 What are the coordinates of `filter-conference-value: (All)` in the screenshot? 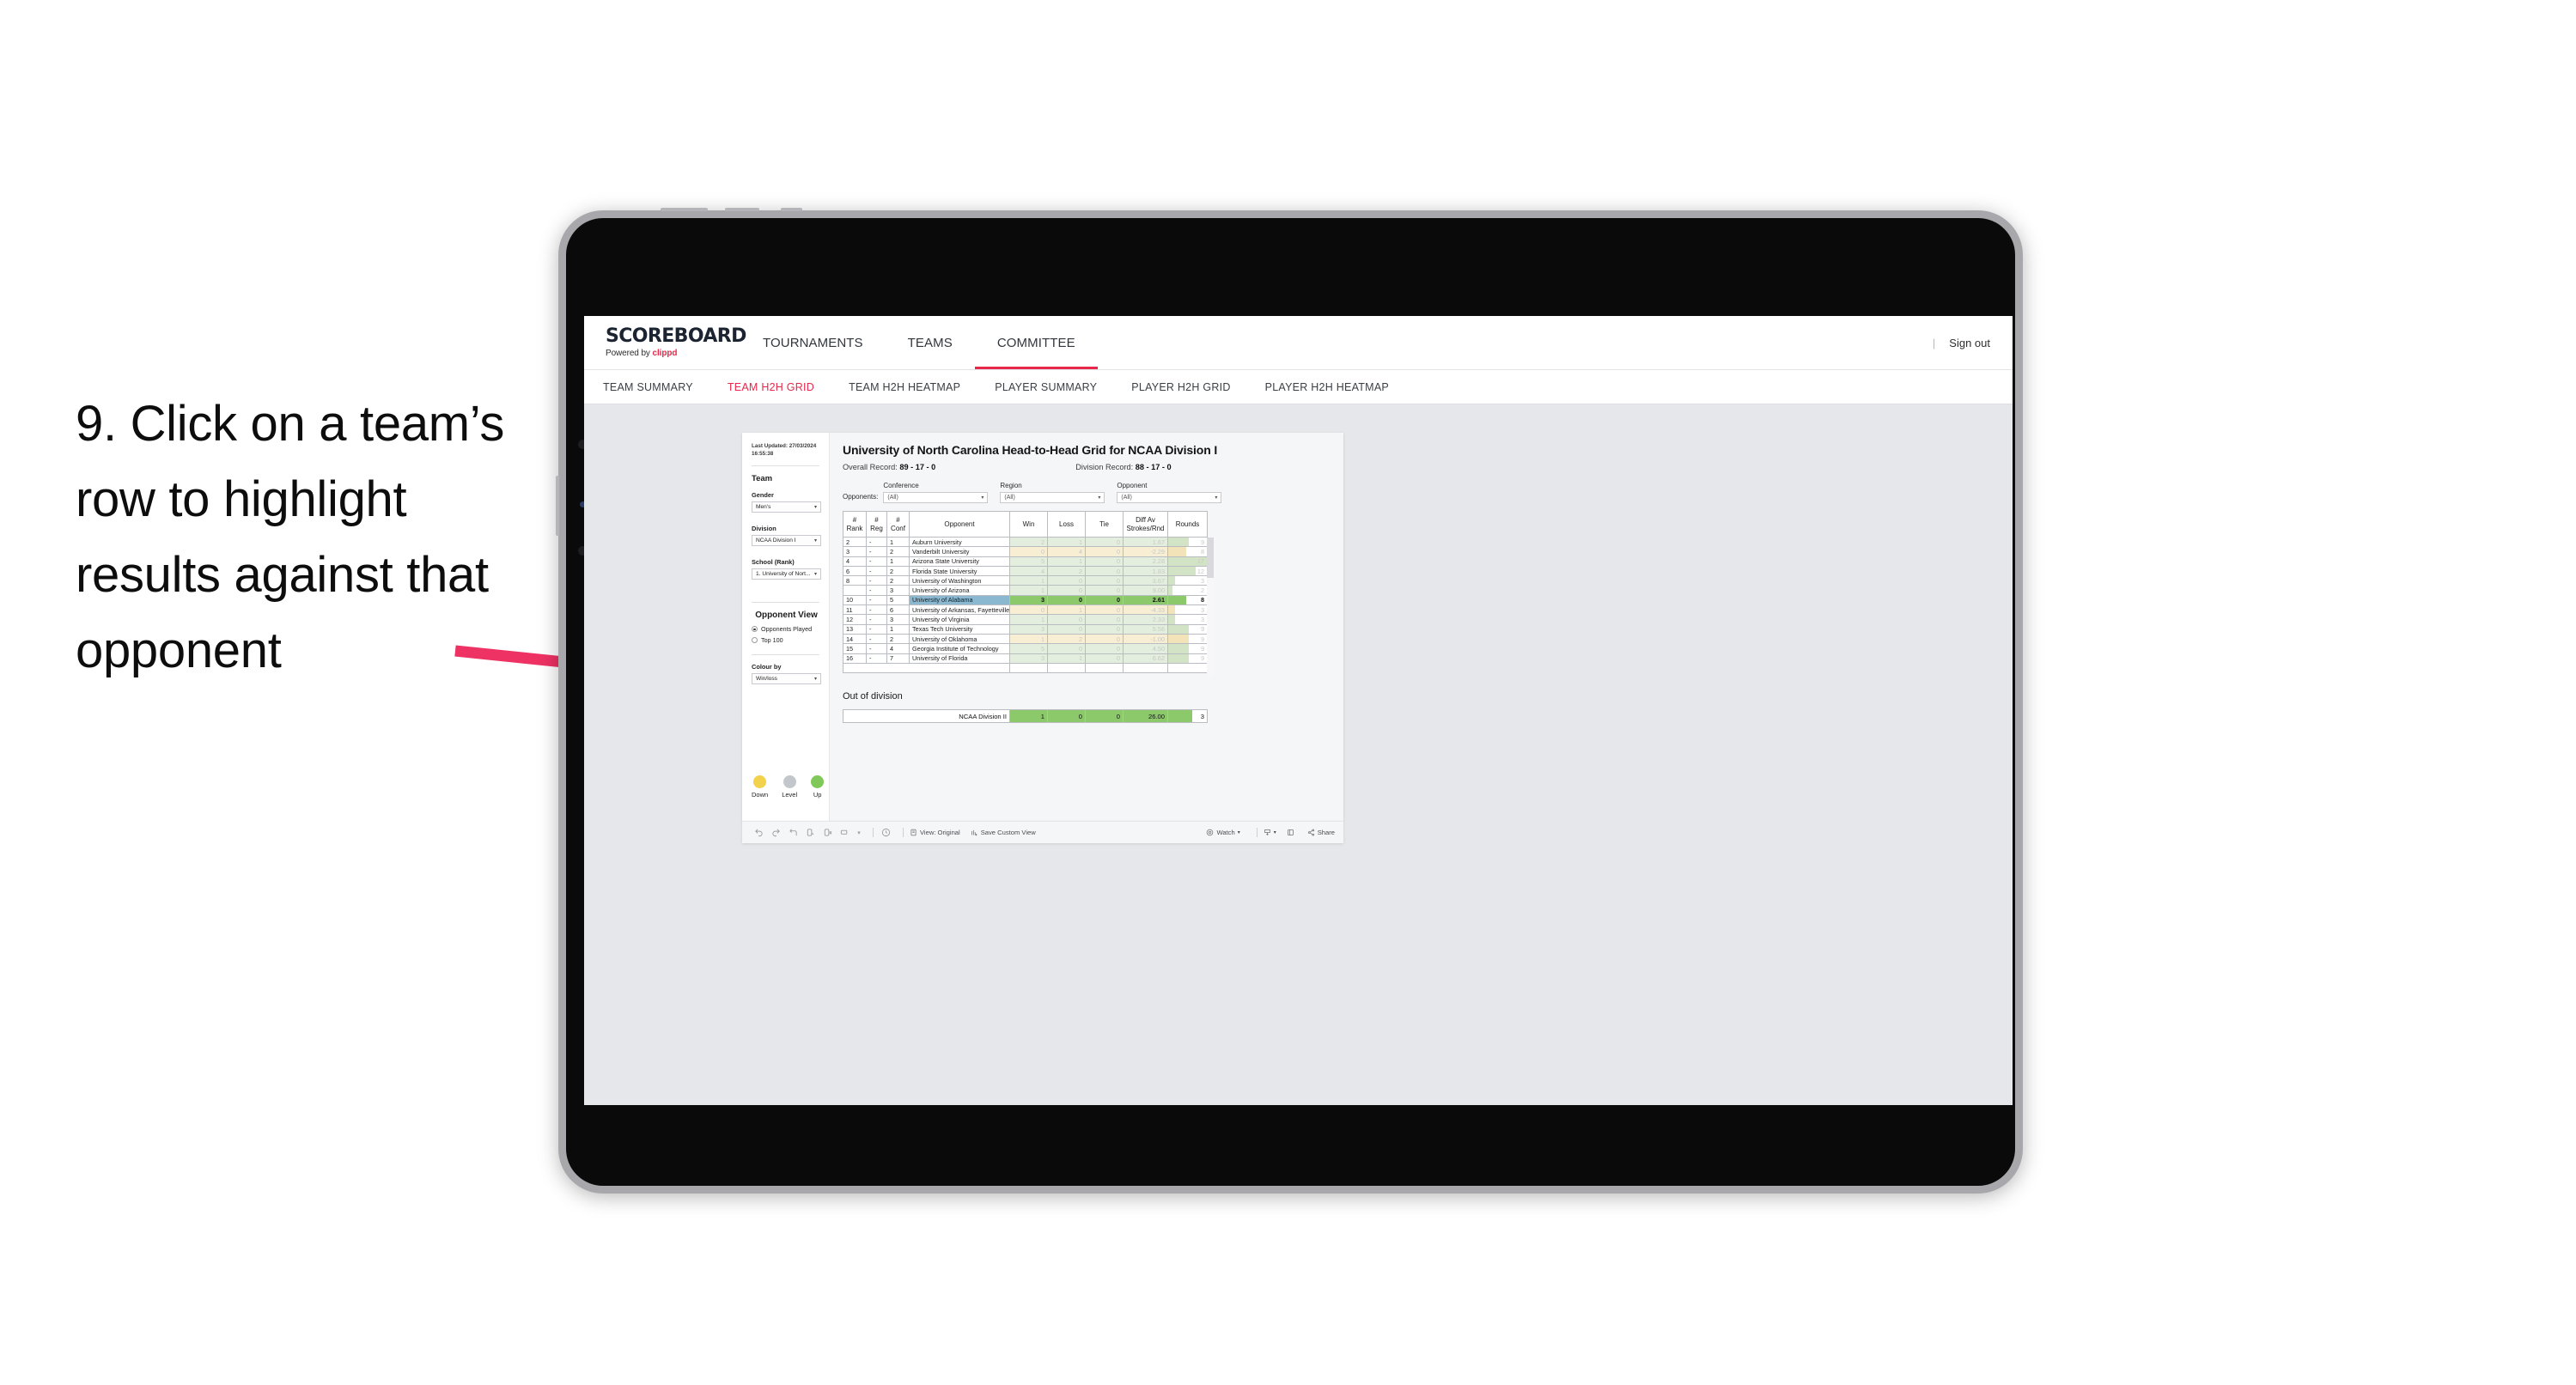 It's located at (892, 498).